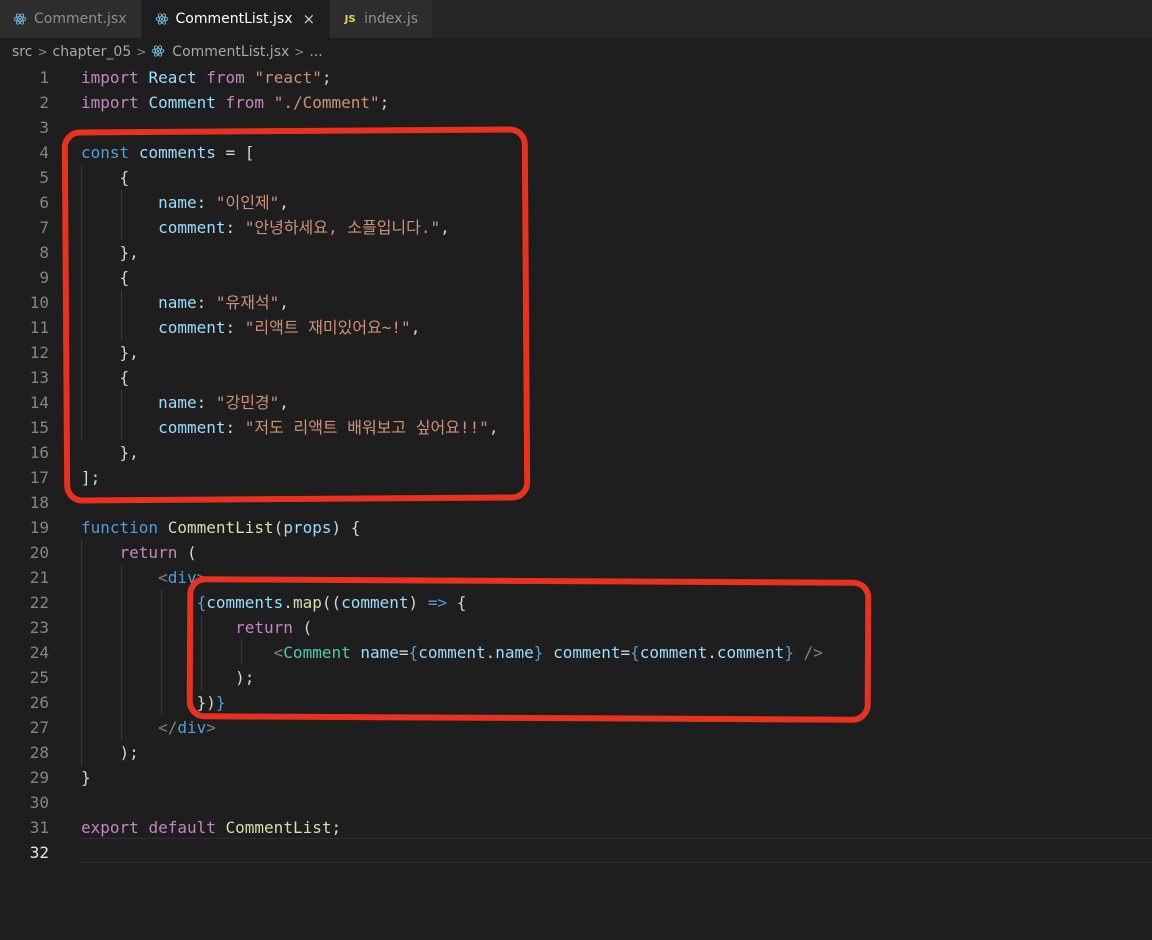 The image size is (1152, 940). Describe the element at coordinates (576, 752) in the screenshot. I see `code-line: 28 );` at that location.